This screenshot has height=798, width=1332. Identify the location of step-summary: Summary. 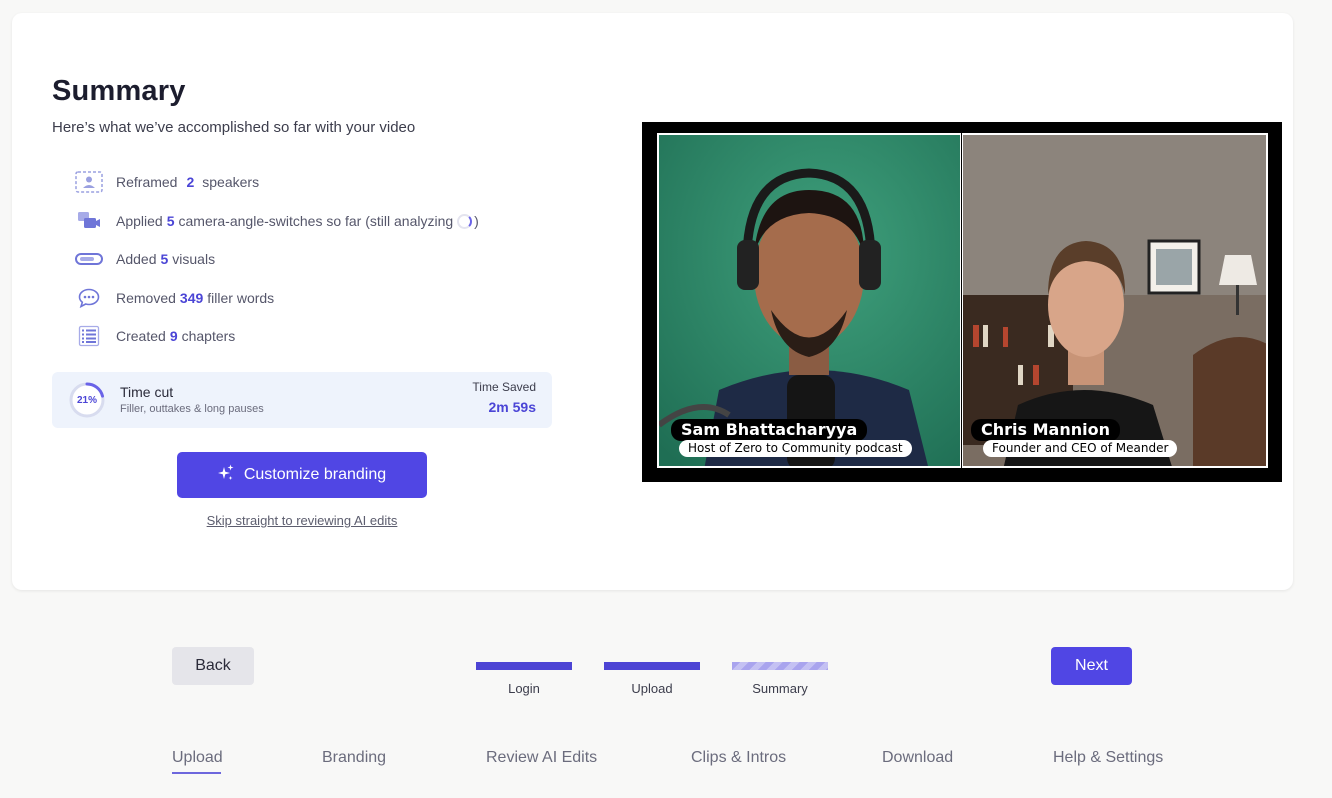
(780, 679).